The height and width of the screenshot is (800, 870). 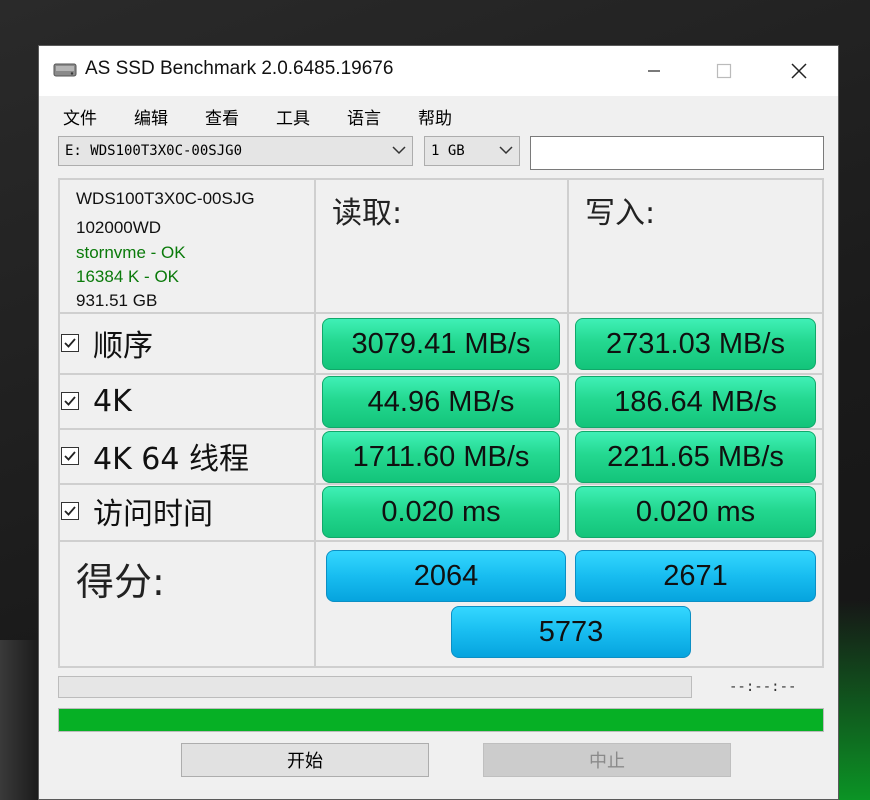 I want to click on overall-progress-fill, so click(x=441, y=720).